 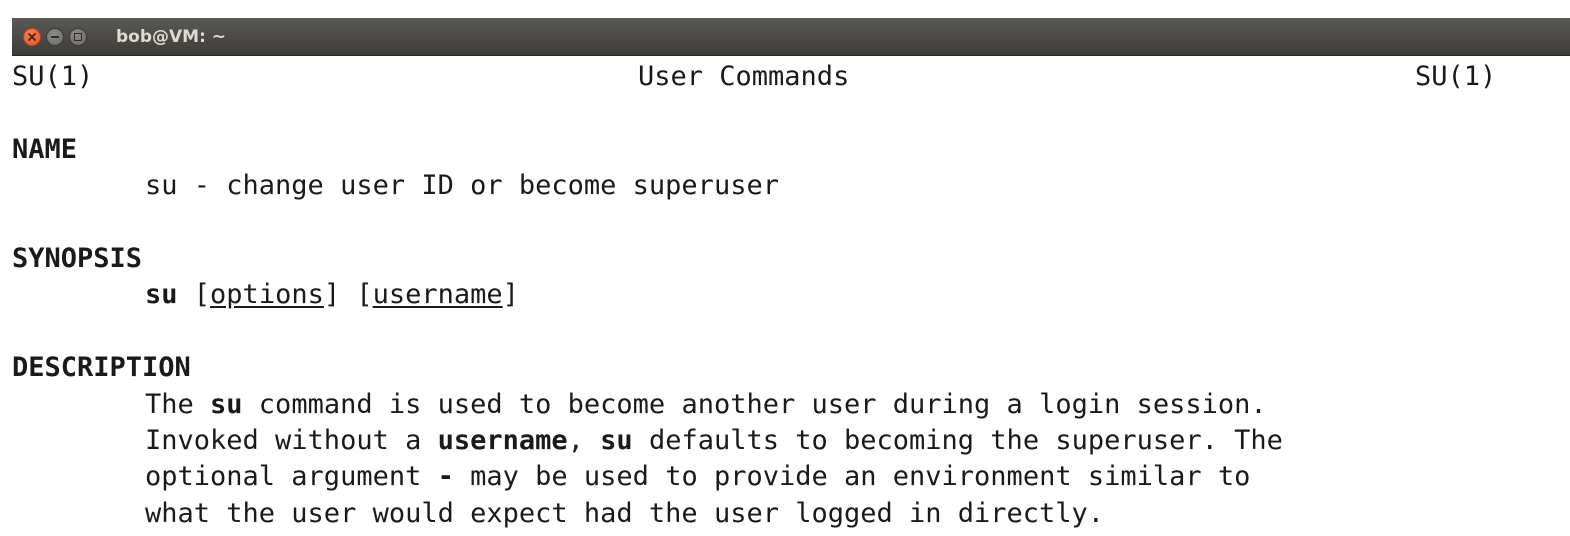 What do you see at coordinates (291, 476) in the screenshot?
I see `text: optional argument` at bounding box center [291, 476].